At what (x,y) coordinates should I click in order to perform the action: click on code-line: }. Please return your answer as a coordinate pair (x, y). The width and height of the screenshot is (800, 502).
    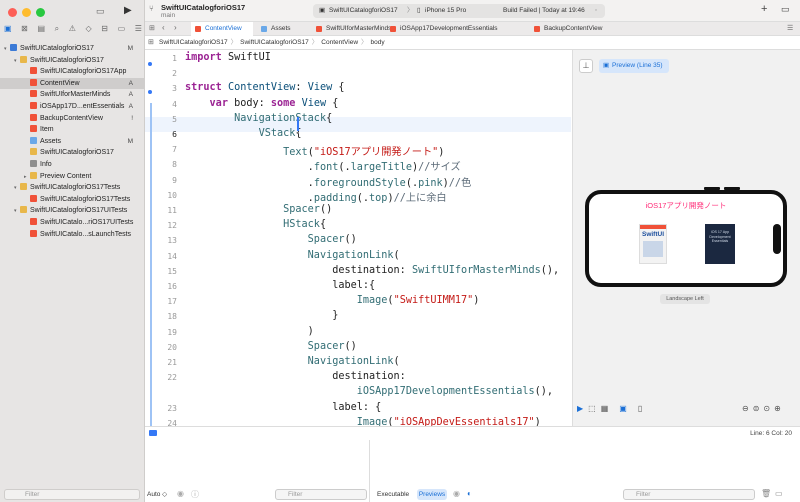
    Looking at the image, I should click on (261, 315).